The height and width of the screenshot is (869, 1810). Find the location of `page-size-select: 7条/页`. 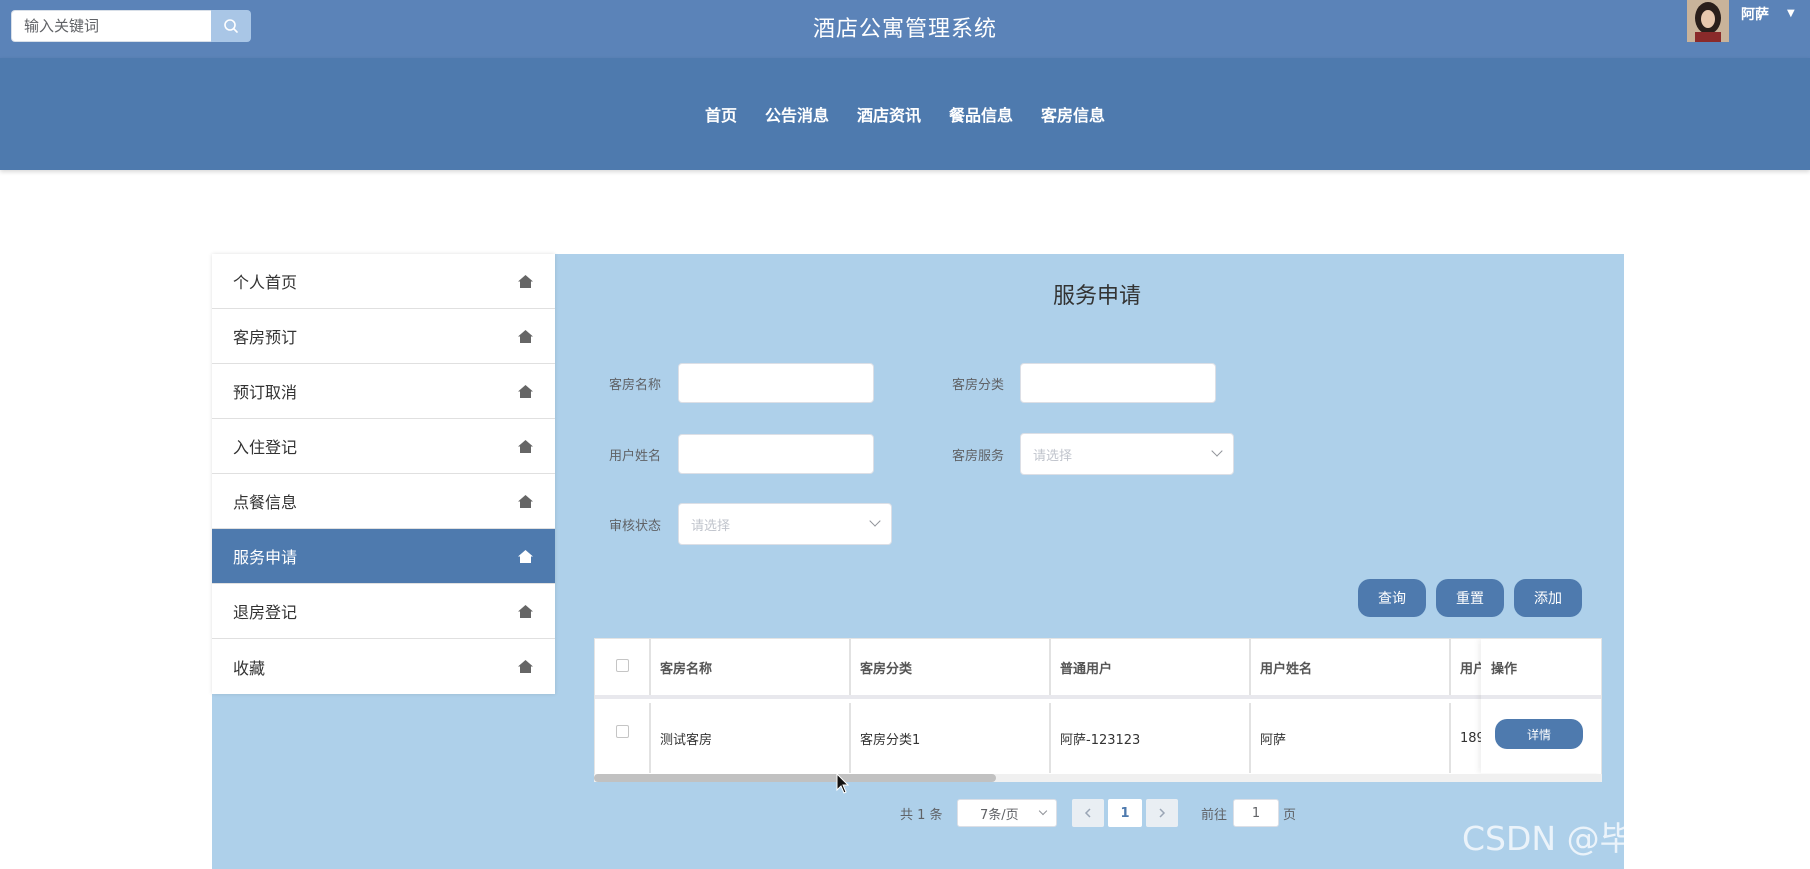

page-size-select: 7条/页 is located at coordinates (1007, 813).